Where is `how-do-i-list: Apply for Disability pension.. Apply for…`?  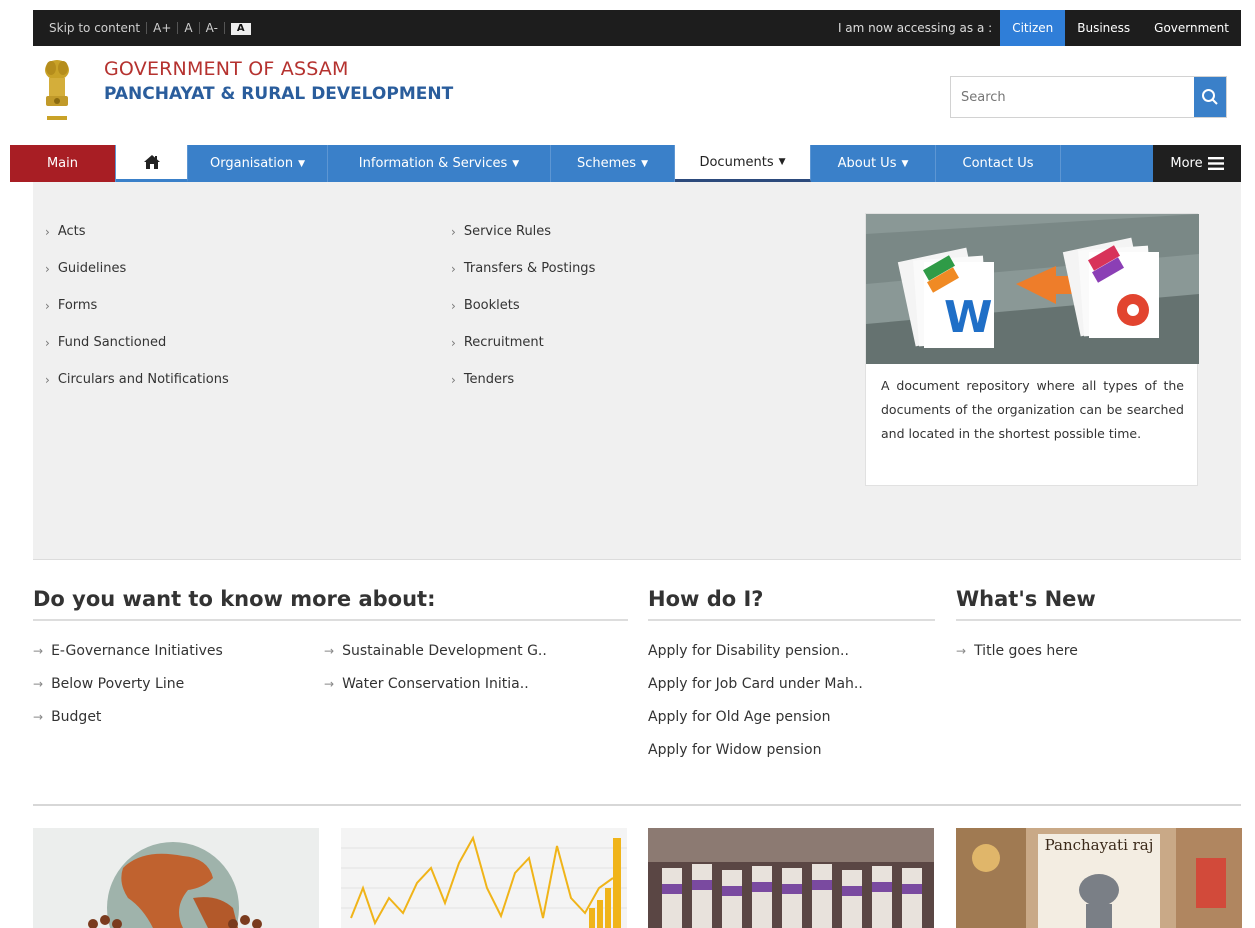
how-do-i-list: Apply for Disability pension.. Apply for… is located at coordinates (755, 700).